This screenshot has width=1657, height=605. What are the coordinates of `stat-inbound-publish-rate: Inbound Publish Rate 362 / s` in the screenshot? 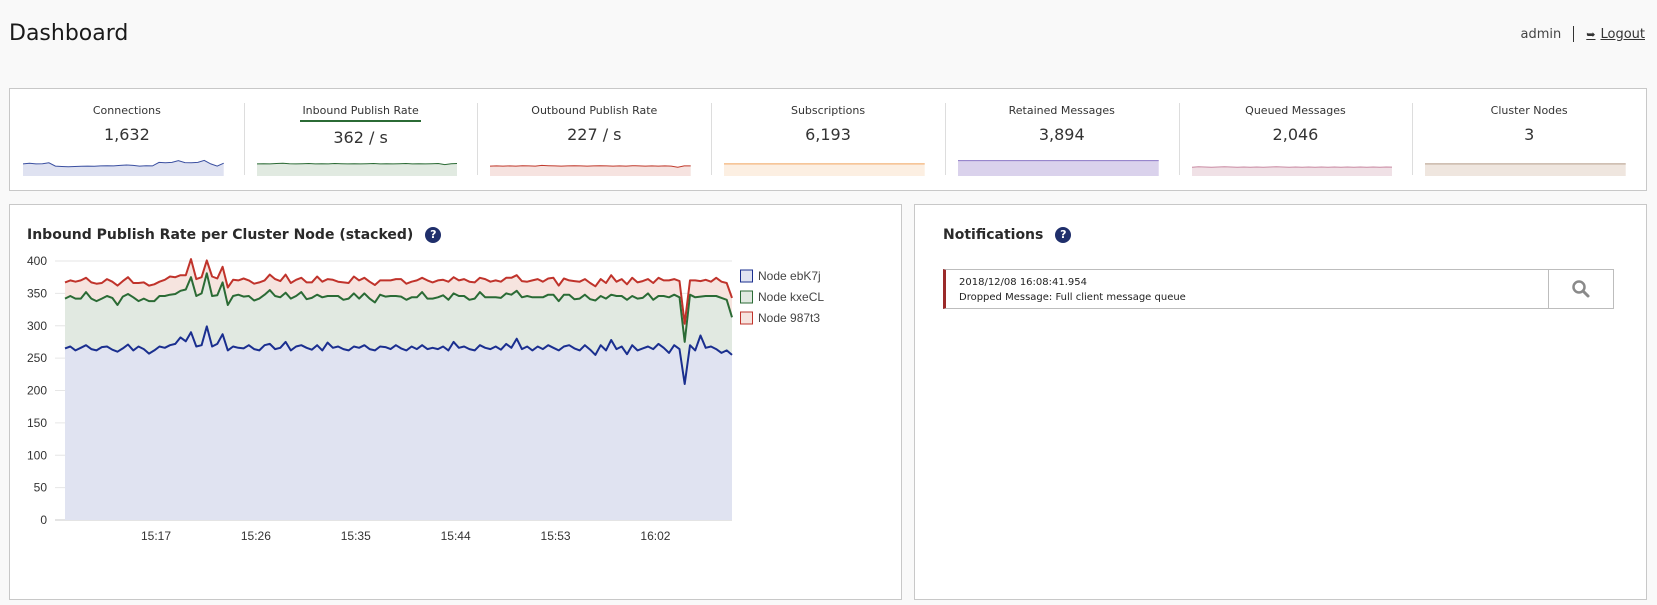 It's located at (360, 139).